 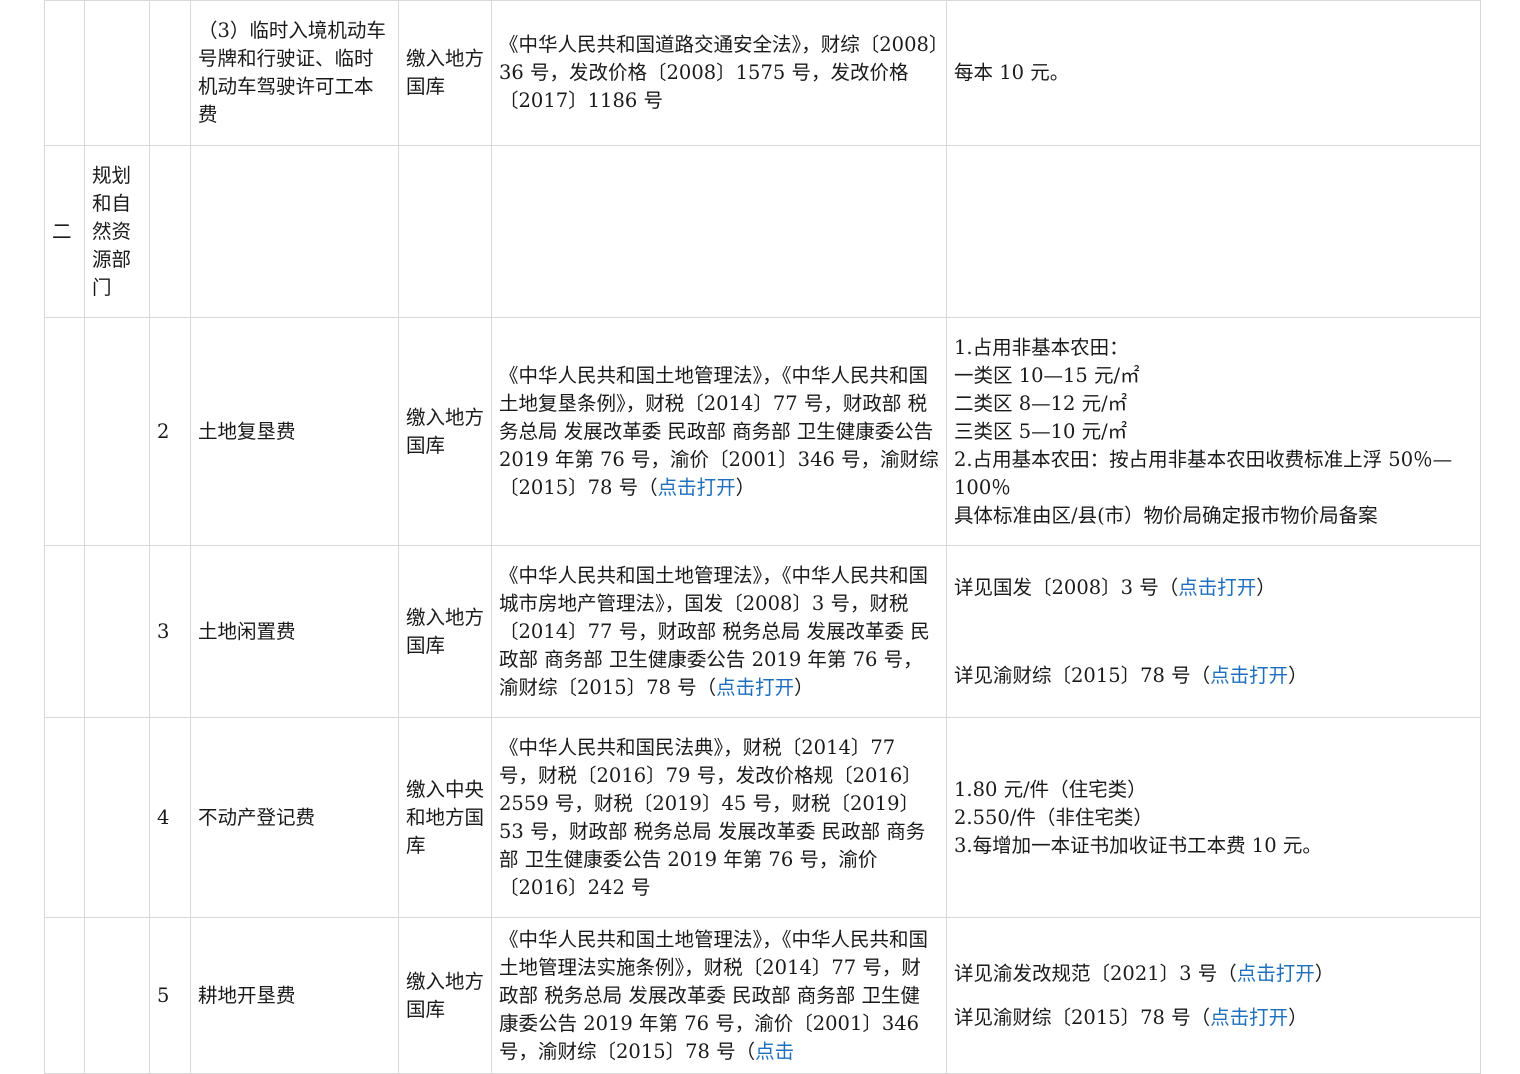 What do you see at coordinates (163, 431) in the screenshot?
I see `row-number: 2` at bounding box center [163, 431].